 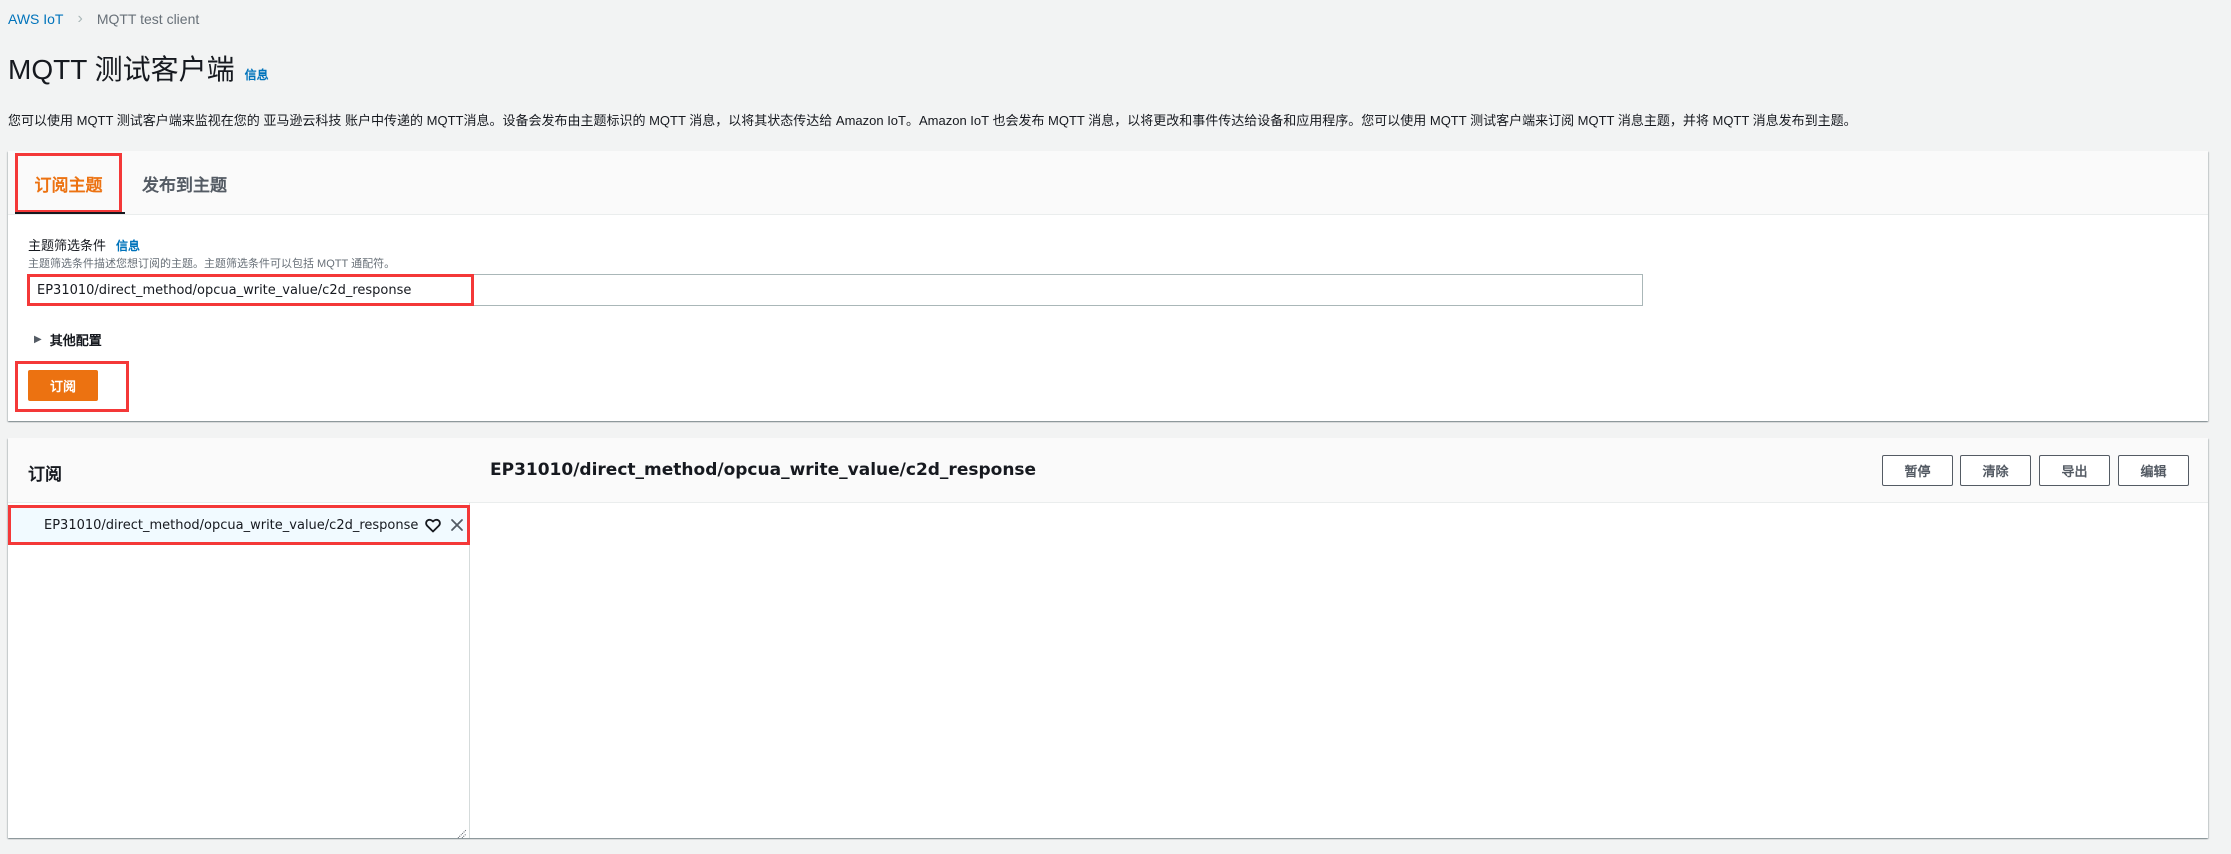 What do you see at coordinates (457, 525) in the screenshot?
I see `close-icon` at bounding box center [457, 525].